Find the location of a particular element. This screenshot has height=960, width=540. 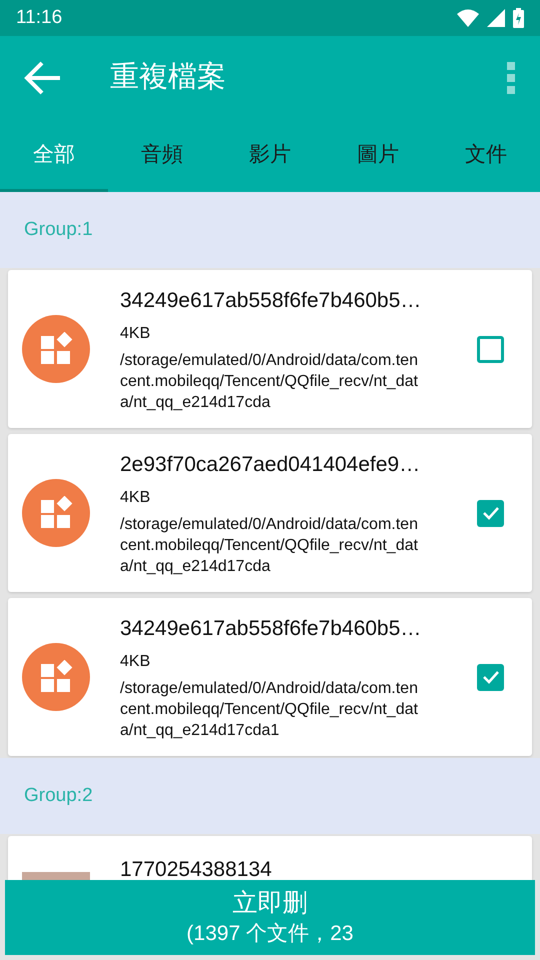

category-tab: 文件 is located at coordinates (486, 156).